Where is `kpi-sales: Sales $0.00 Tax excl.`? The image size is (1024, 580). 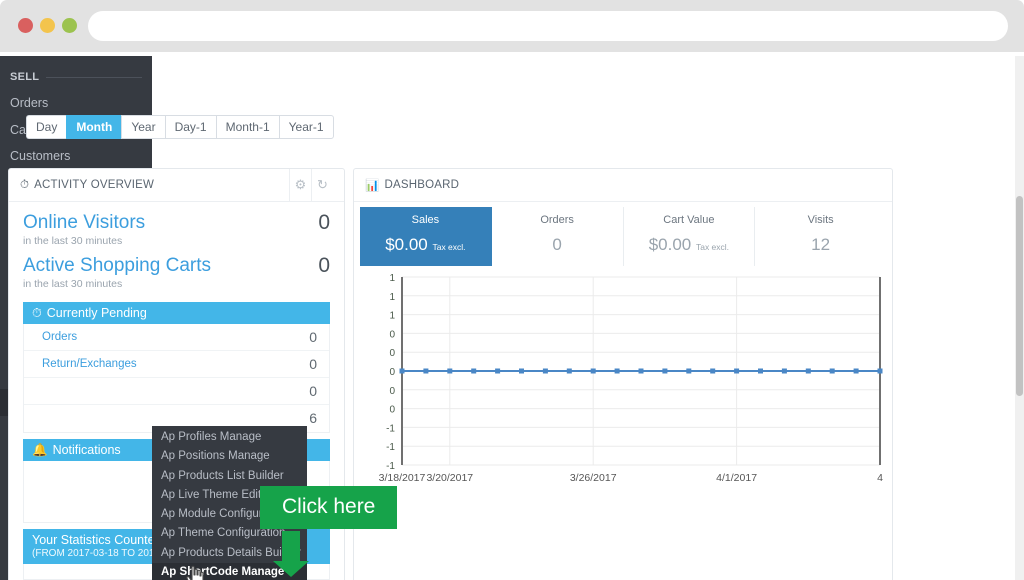
kpi-sales: Sales $0.00 Tax excl. is located at coordinates (426, 236).